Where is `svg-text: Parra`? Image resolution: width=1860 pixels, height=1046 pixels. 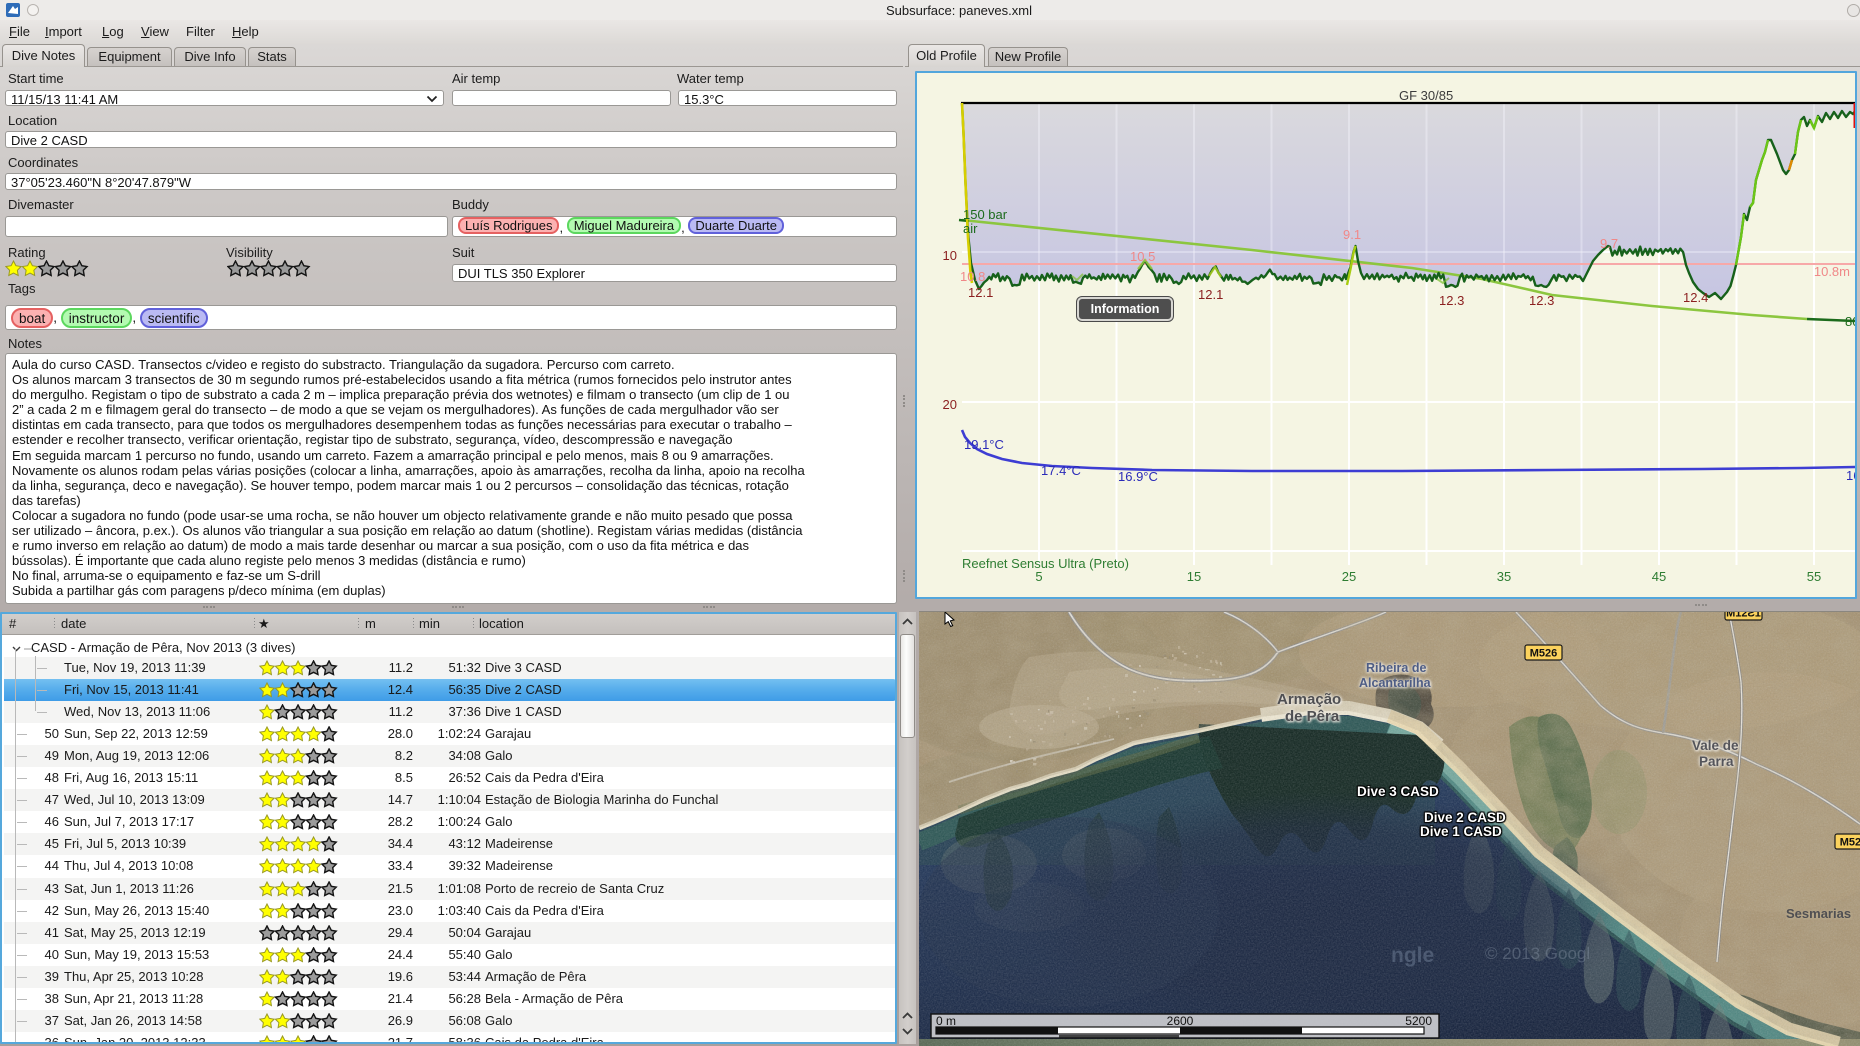 svg-text: Parra is located at coordinates (1716, 761).